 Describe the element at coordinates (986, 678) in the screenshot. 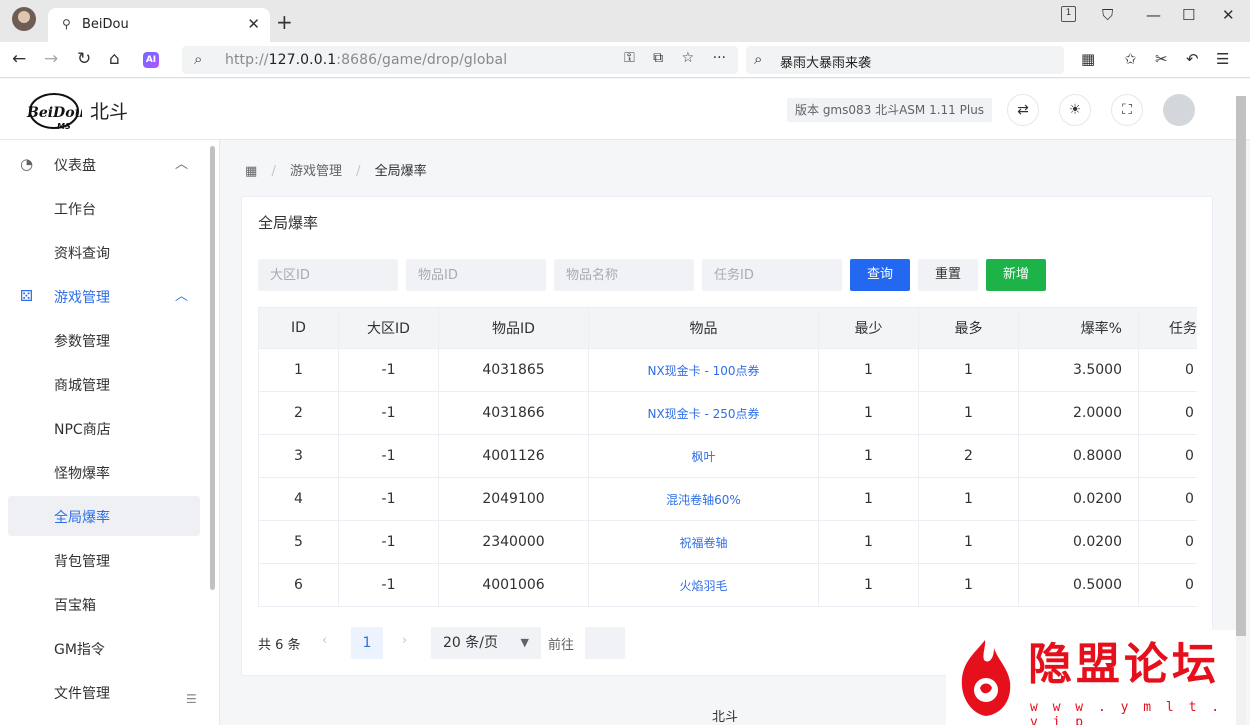

I see `flame-logo-icon` at that location.